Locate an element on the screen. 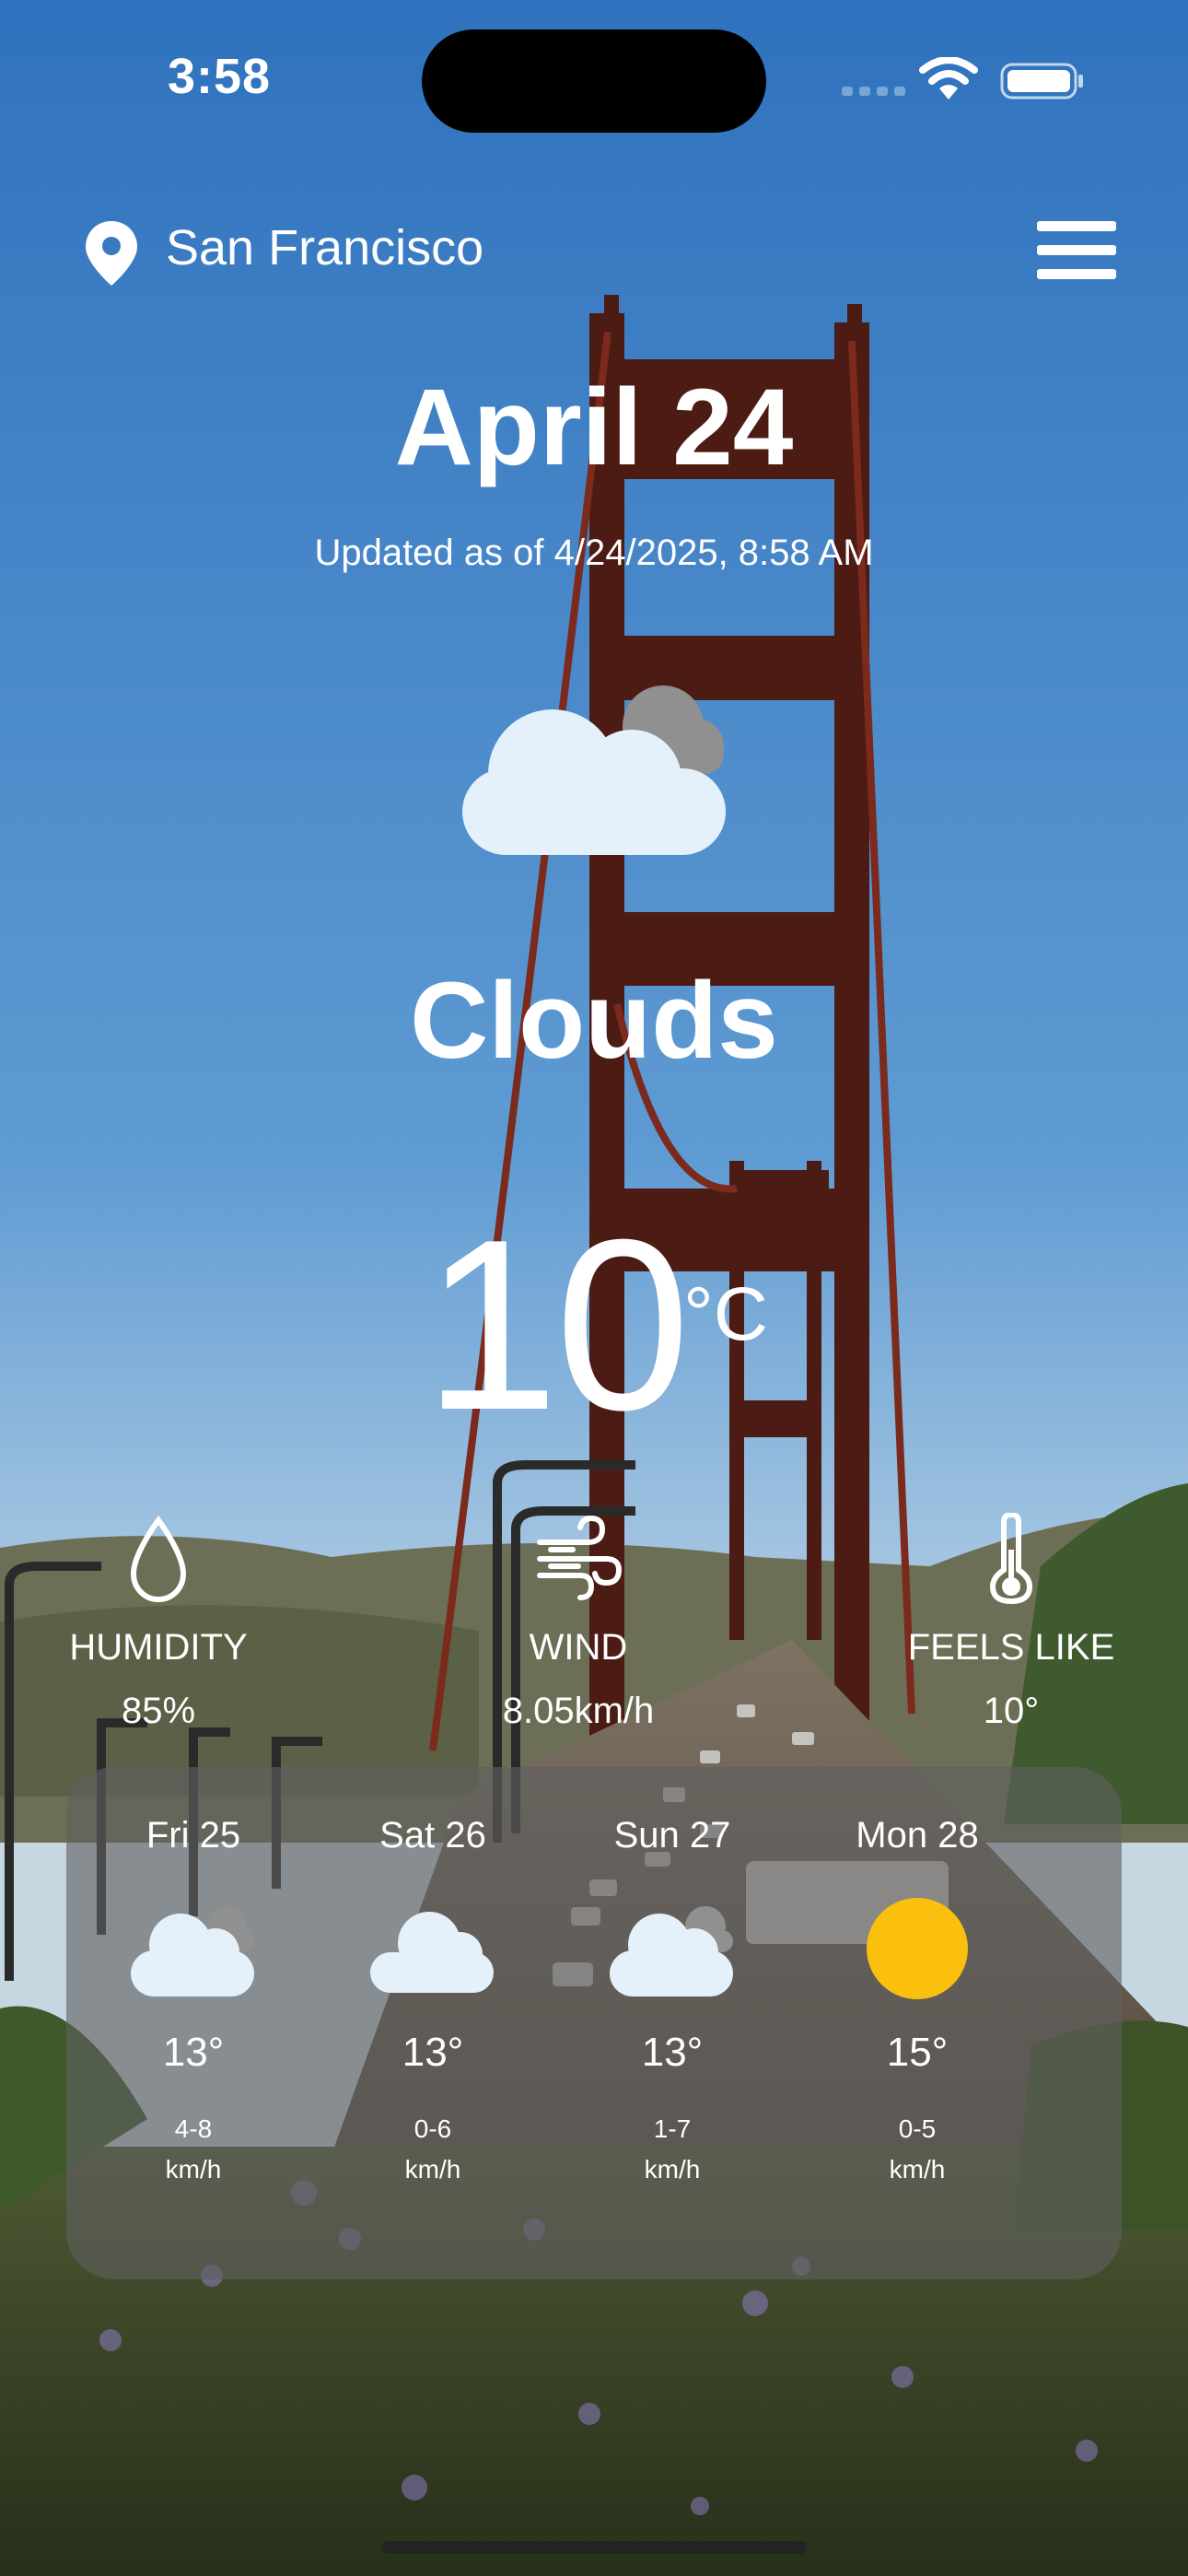 The height and width of the screenshot is (2576, 1188). feels-like-value: 10° is located at coordinates (1011, 1711).